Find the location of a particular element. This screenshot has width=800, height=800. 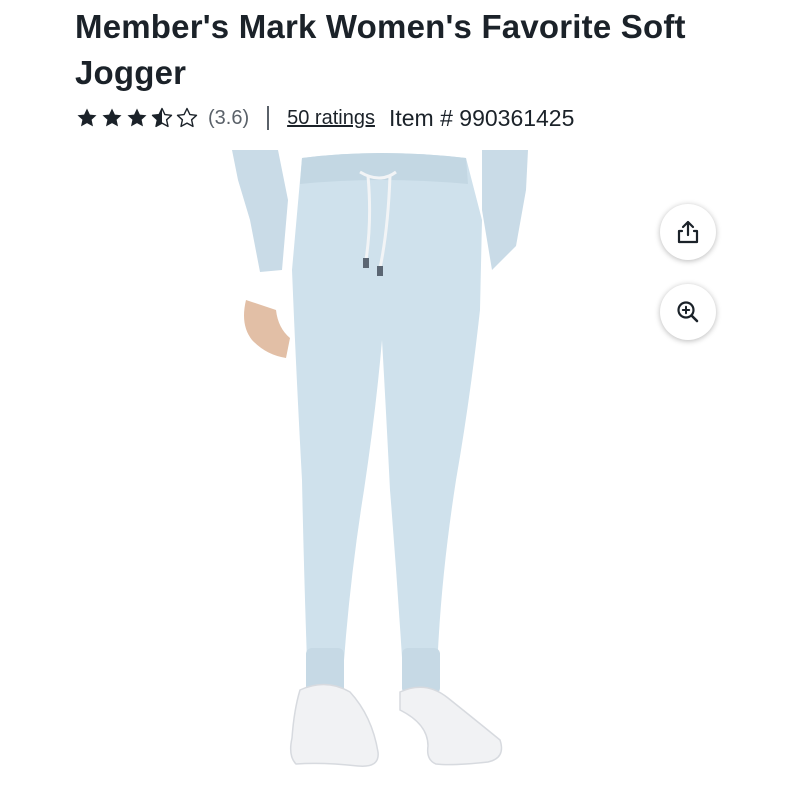

rating-divider is located at coordinates (268, 118).